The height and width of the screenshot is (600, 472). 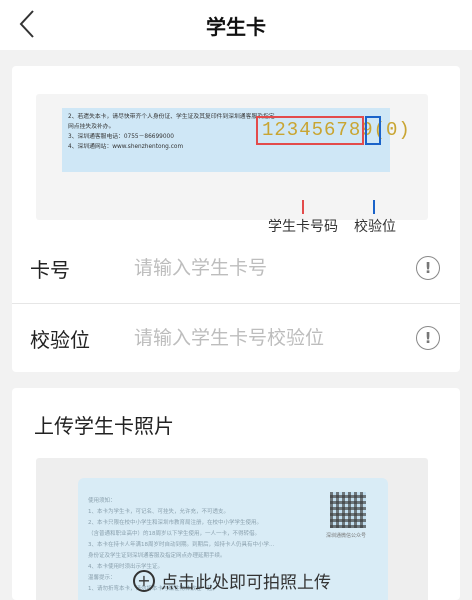 What do you see at coordinates (60, 340) in the screenshot?
I see `check-digit-label: 校验位` at bounding box center [60, 340].